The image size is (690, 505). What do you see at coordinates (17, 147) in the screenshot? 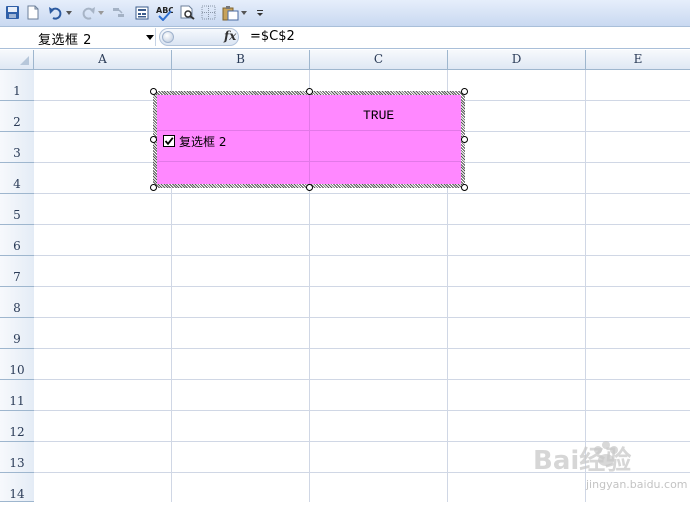
I see `row-header-3: 3` at bounding box center [17, 147].